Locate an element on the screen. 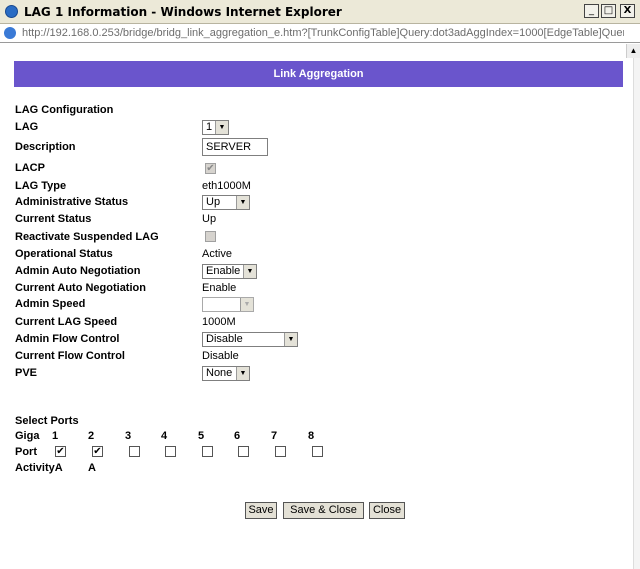 Image resolution: width=640 pixels, height=569 pixels. port-activity: A is located at coordinates (92, 468).